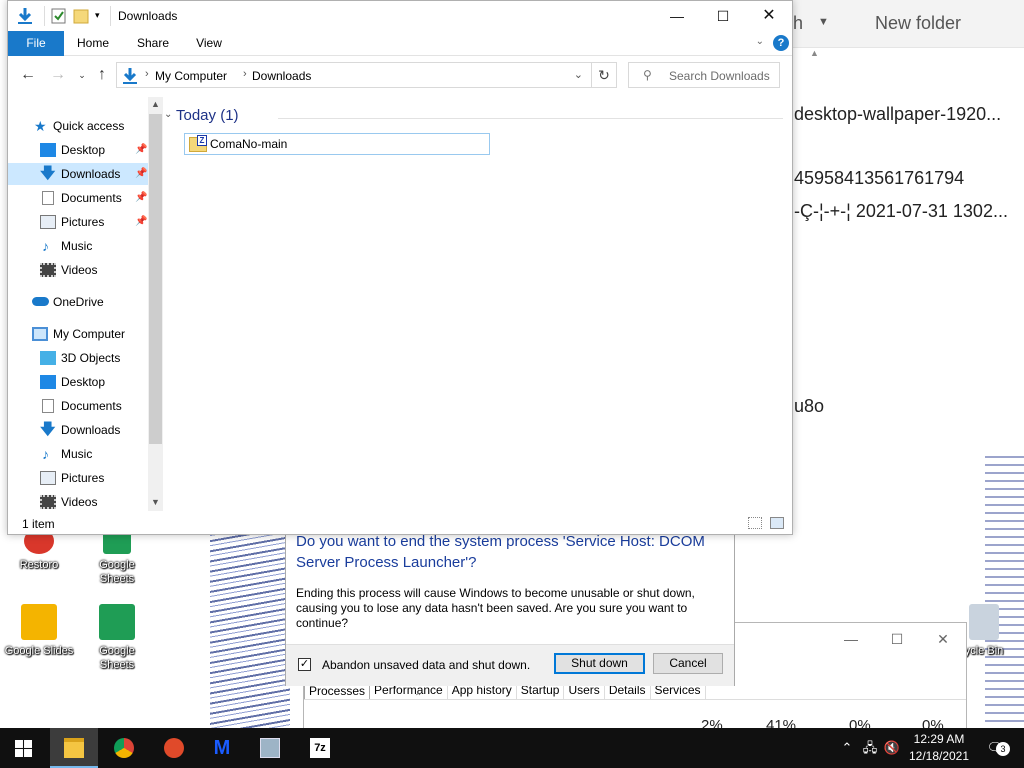 The height and width of the screenshot is (768, 1024). I want to click on refresh-icon: ↻, so click(604, 75).